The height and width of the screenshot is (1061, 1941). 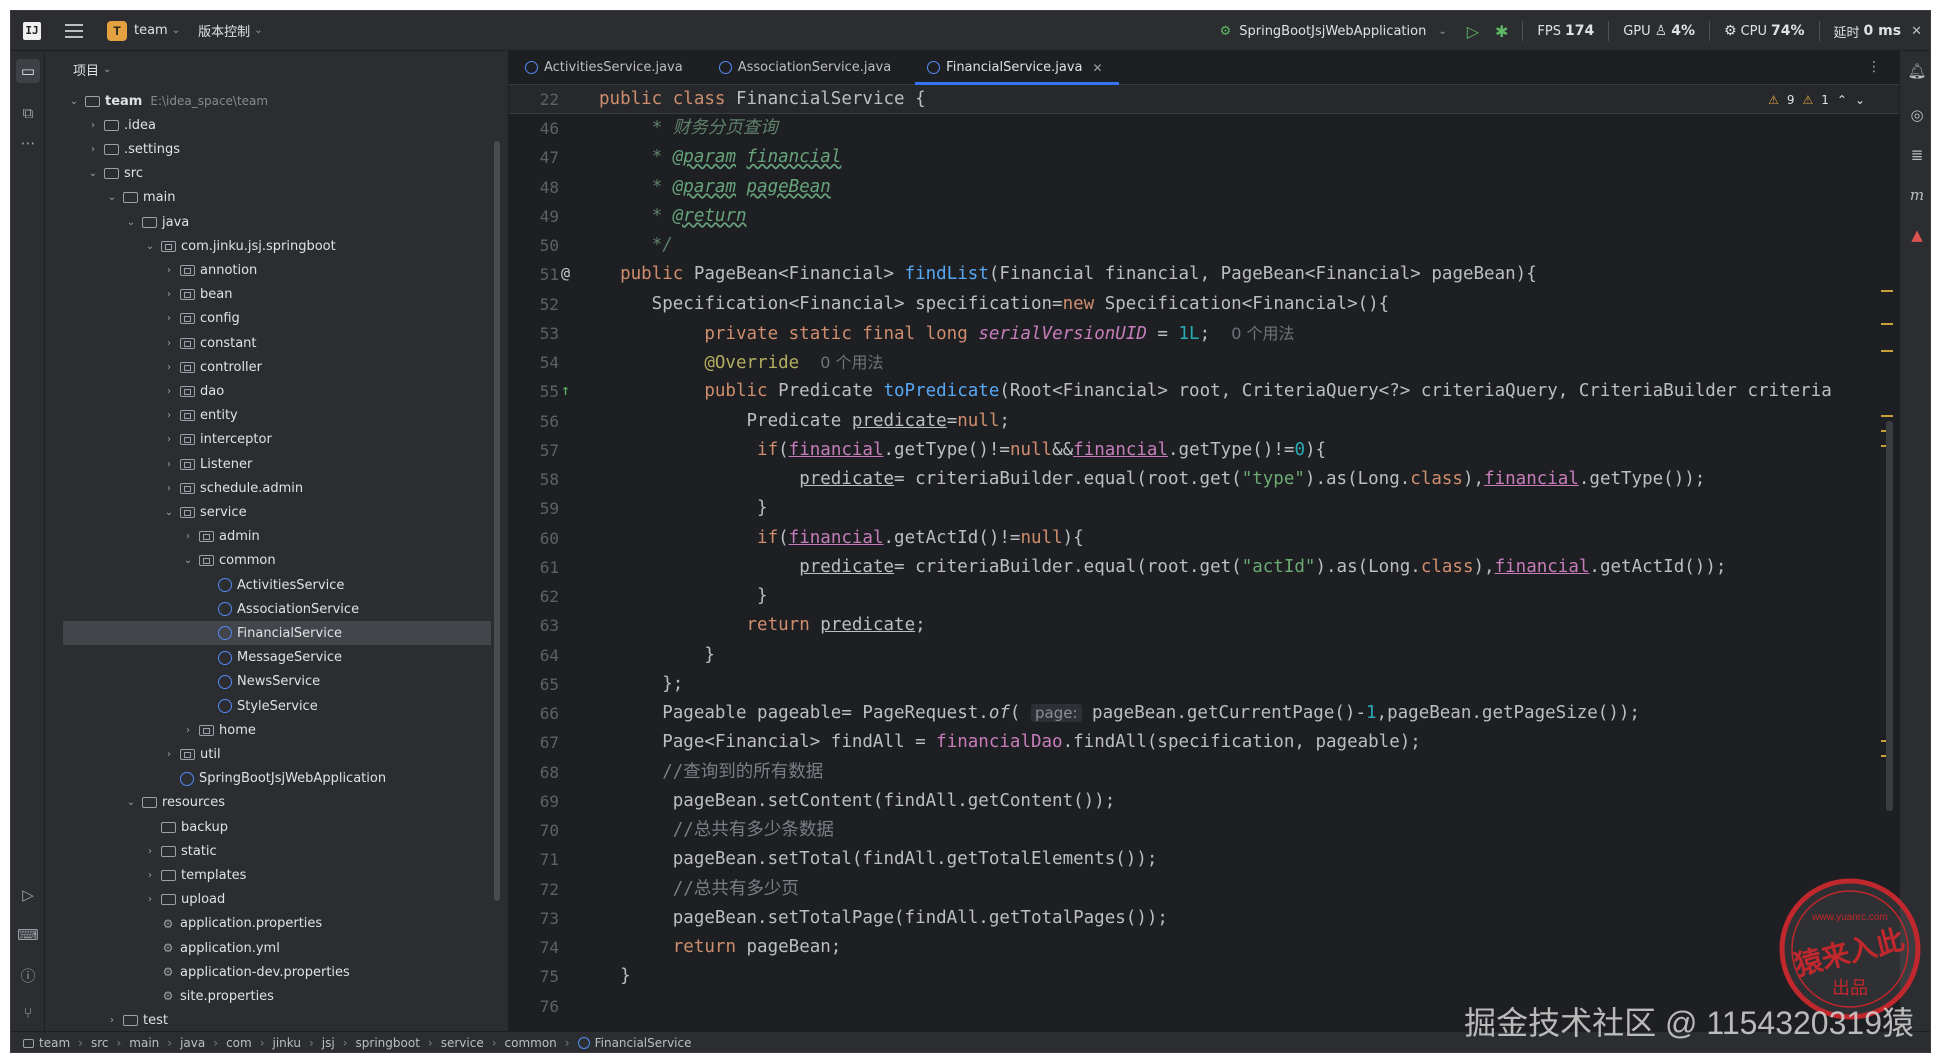 I want to click on inspection-widget: ⚠ 9 ⚠ 1 ⌃ ⌄, so click(x=1816, y=100).